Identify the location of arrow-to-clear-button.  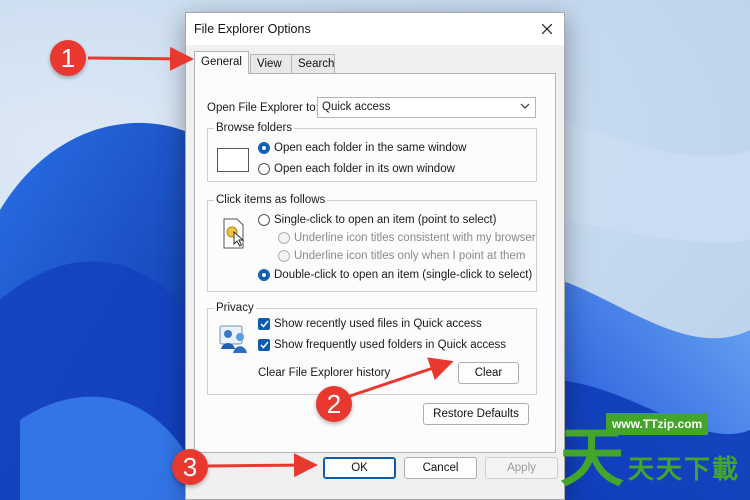
(401, 377).